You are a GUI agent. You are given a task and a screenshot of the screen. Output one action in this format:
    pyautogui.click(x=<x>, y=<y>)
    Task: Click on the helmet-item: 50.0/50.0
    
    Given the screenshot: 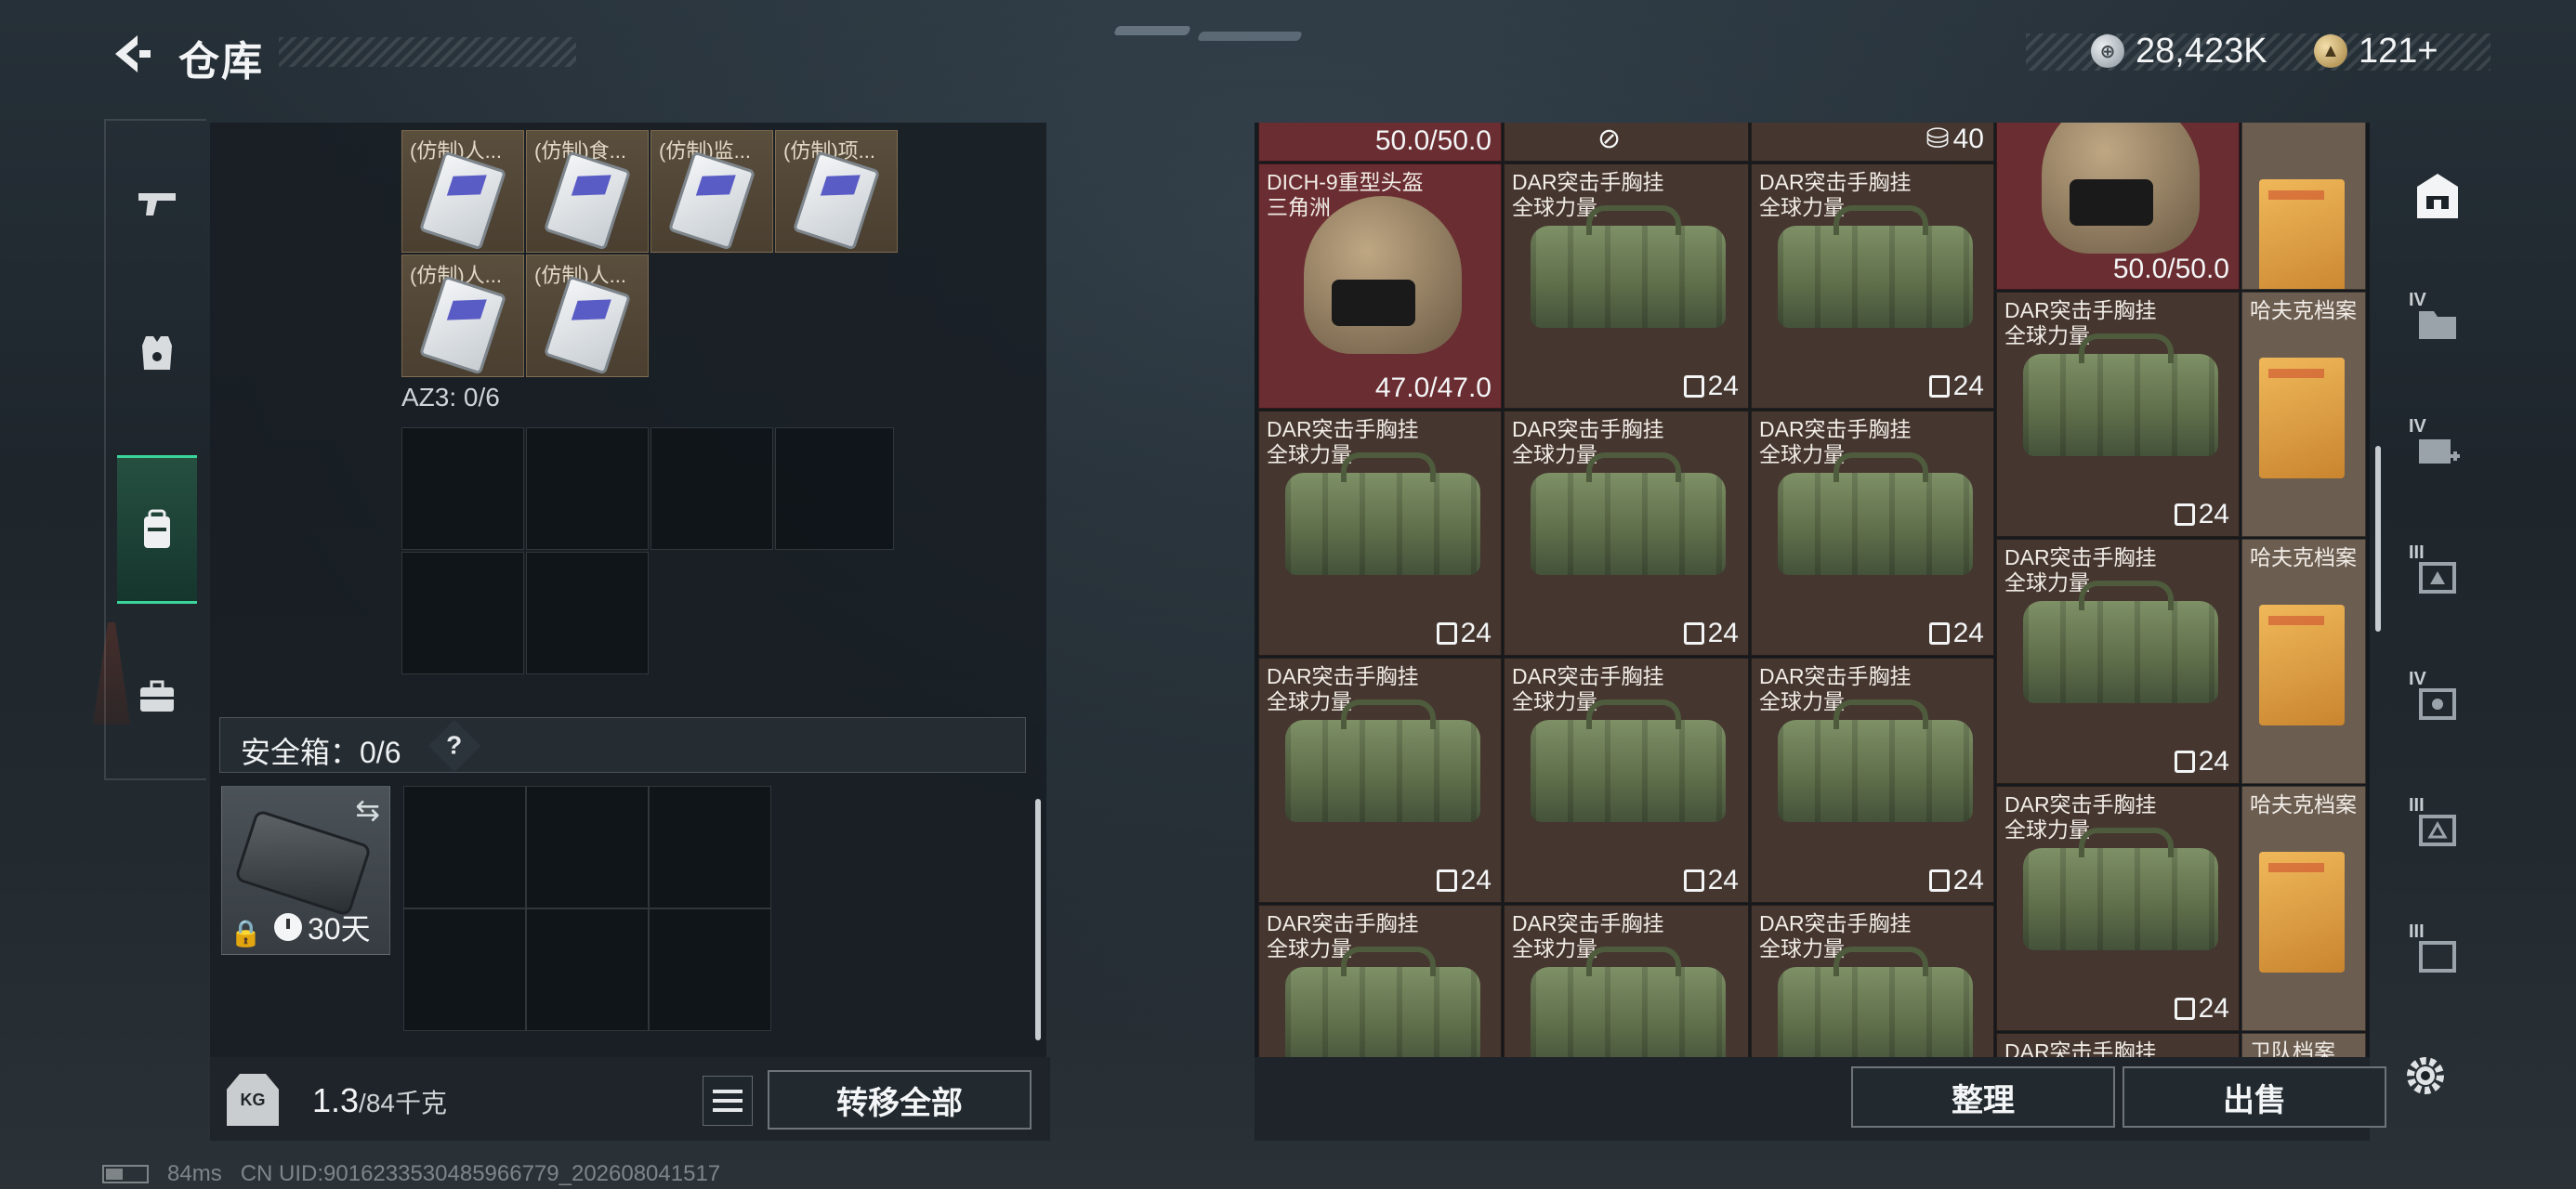 What is the action you would take?
    pyautogui.click(x=2118, y=207)
    